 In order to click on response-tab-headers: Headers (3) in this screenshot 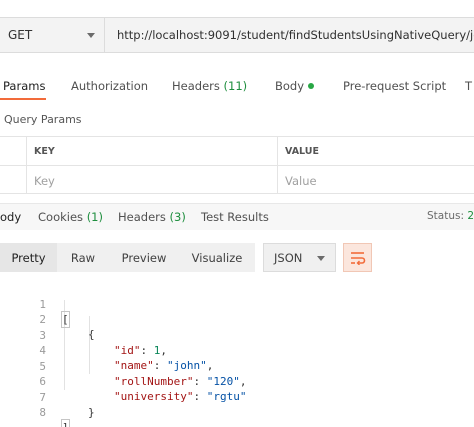, I will do `click(152, 217)`.